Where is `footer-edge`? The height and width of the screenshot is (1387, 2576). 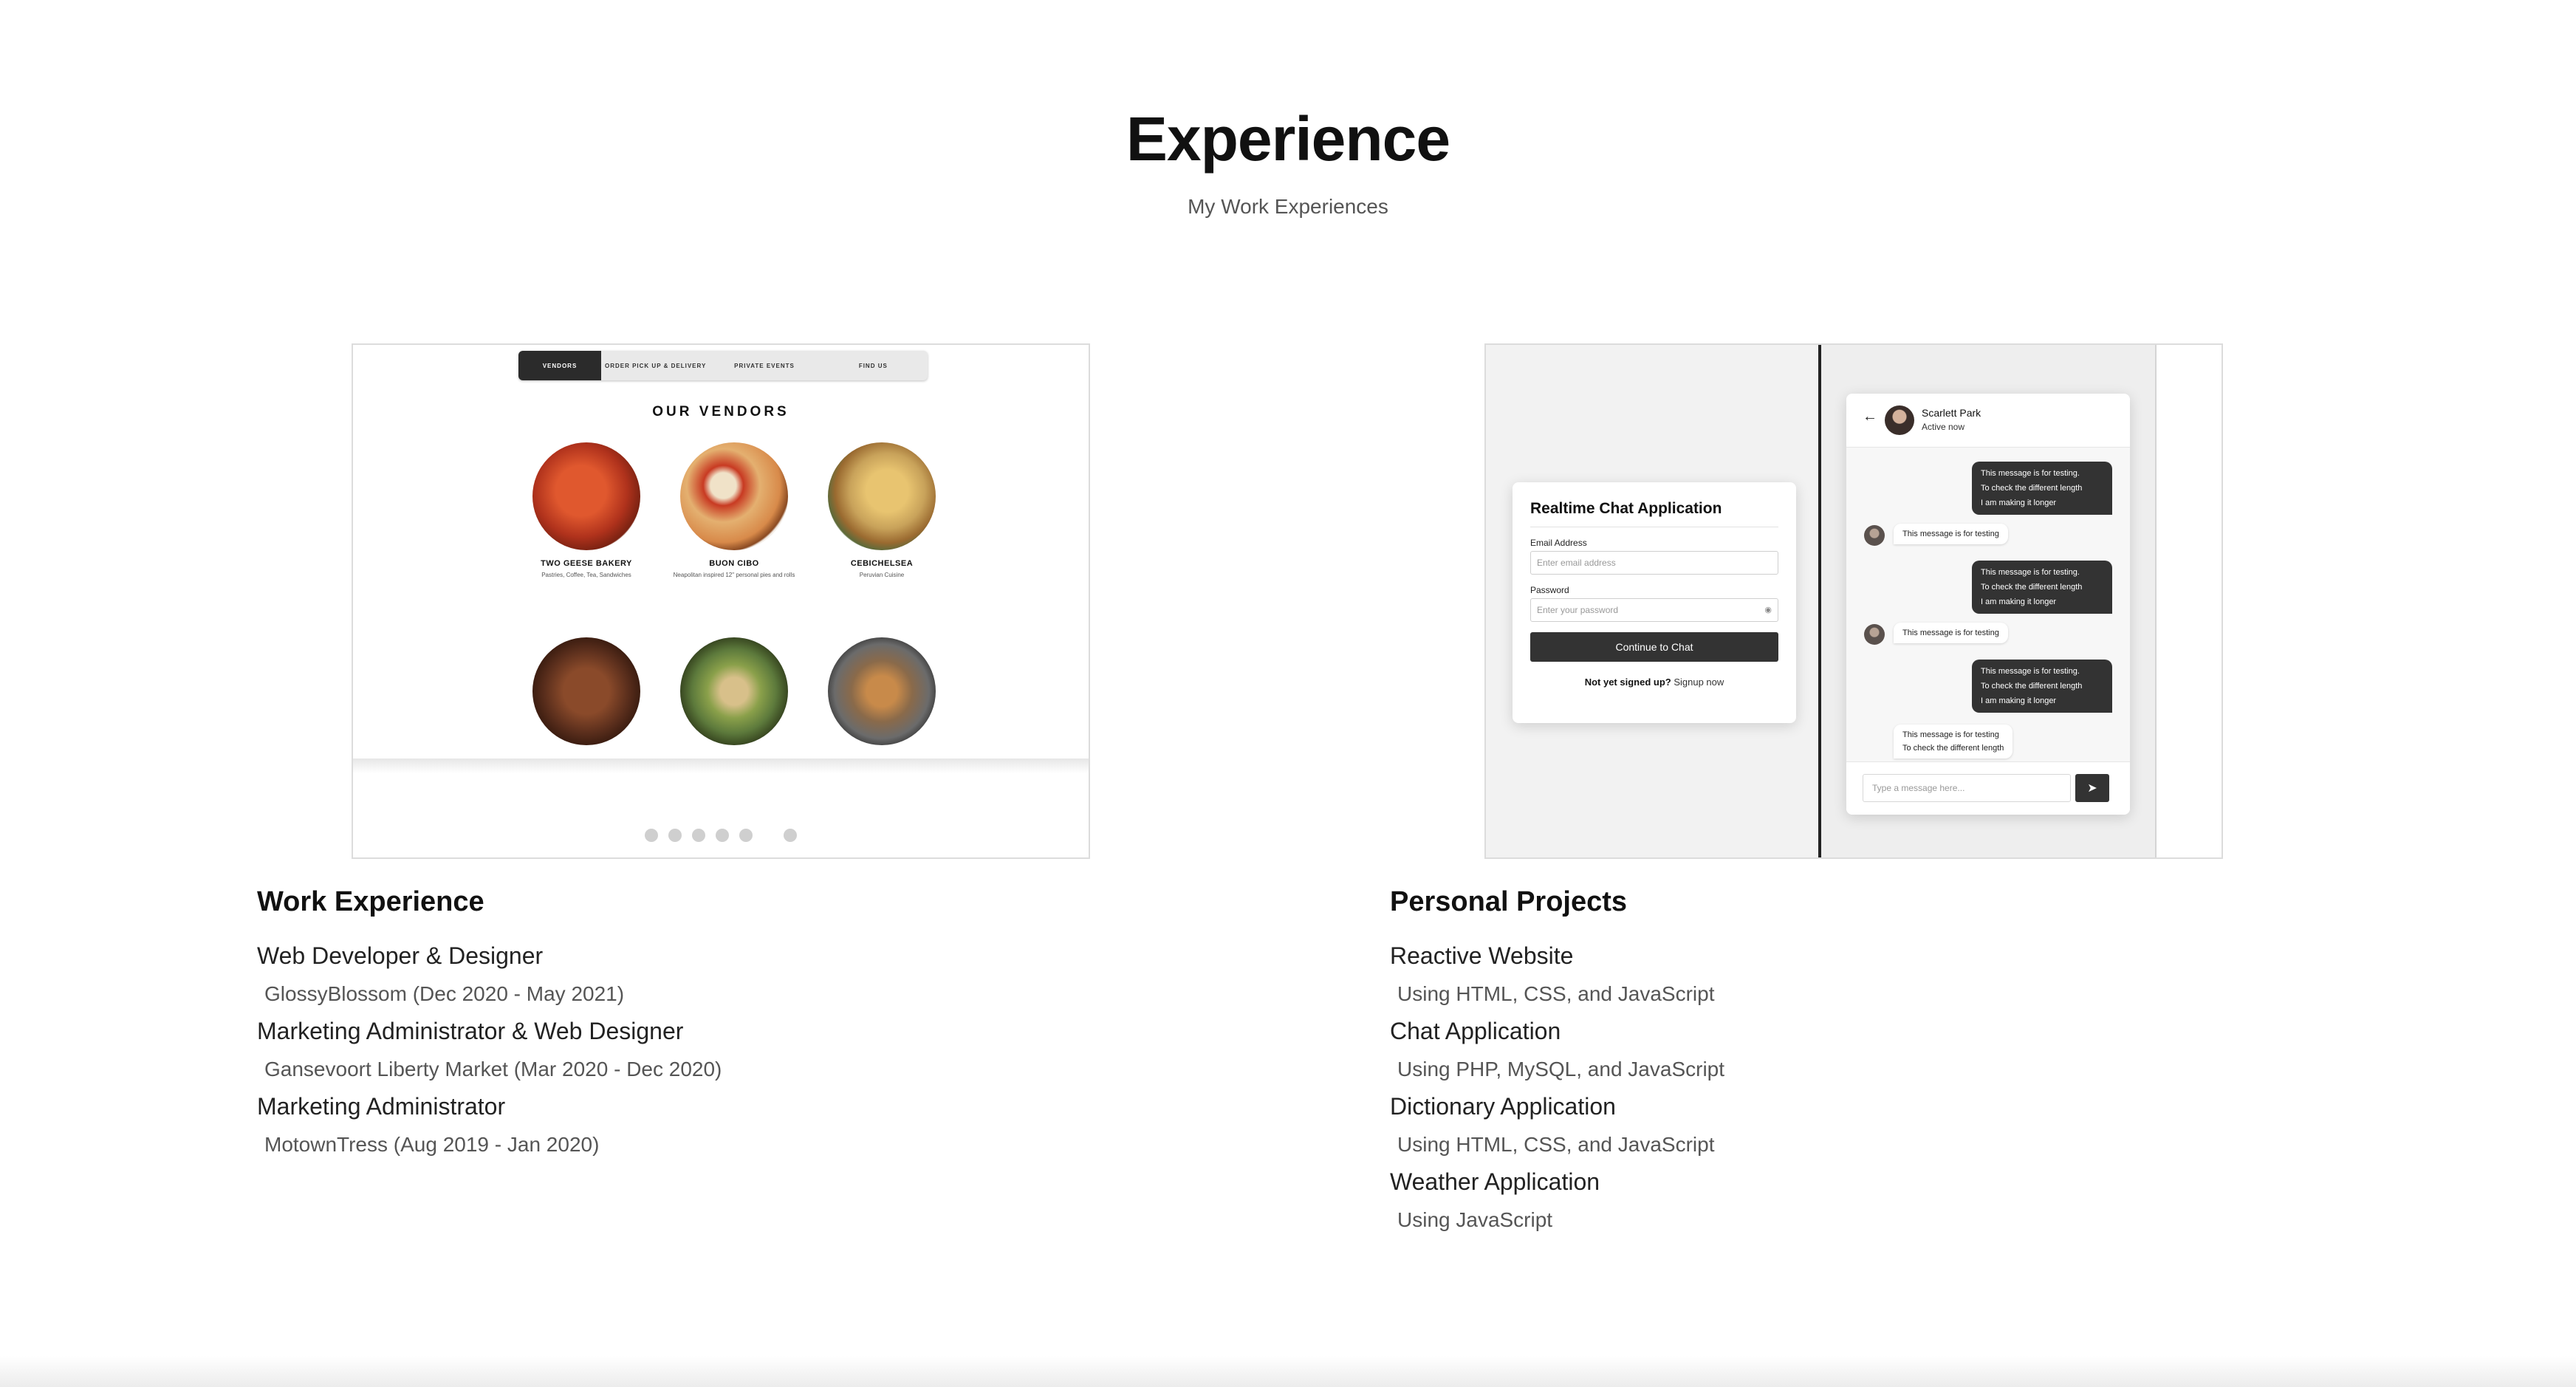 footer-edge is located at coordinates (1288, 1371).